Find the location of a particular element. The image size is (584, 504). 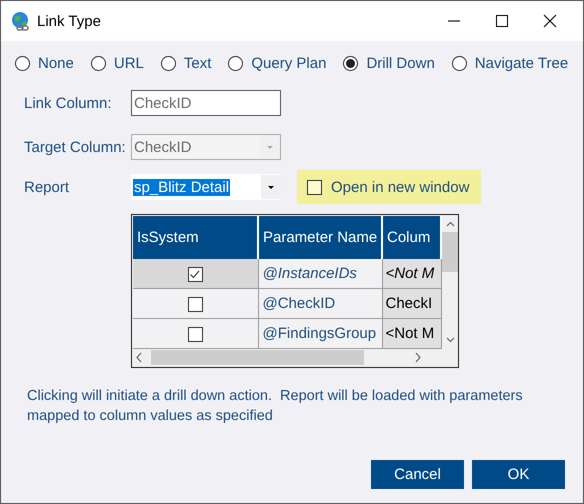

radio-label: None is located at coordinates (56, 63).